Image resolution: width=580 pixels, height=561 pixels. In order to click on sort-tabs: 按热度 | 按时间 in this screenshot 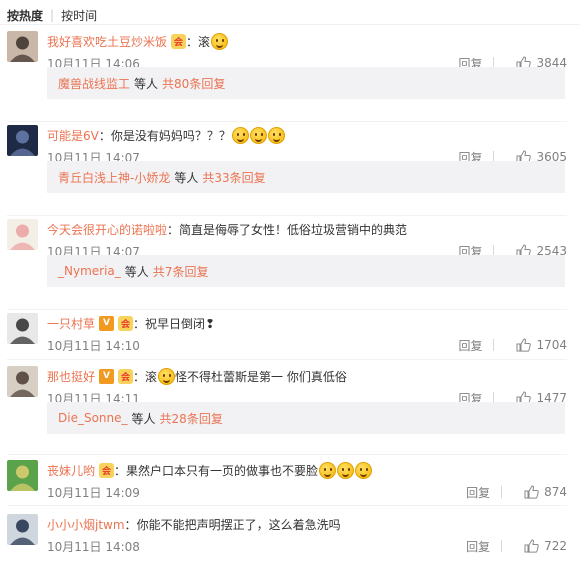, I will do `click(52, 15)`.